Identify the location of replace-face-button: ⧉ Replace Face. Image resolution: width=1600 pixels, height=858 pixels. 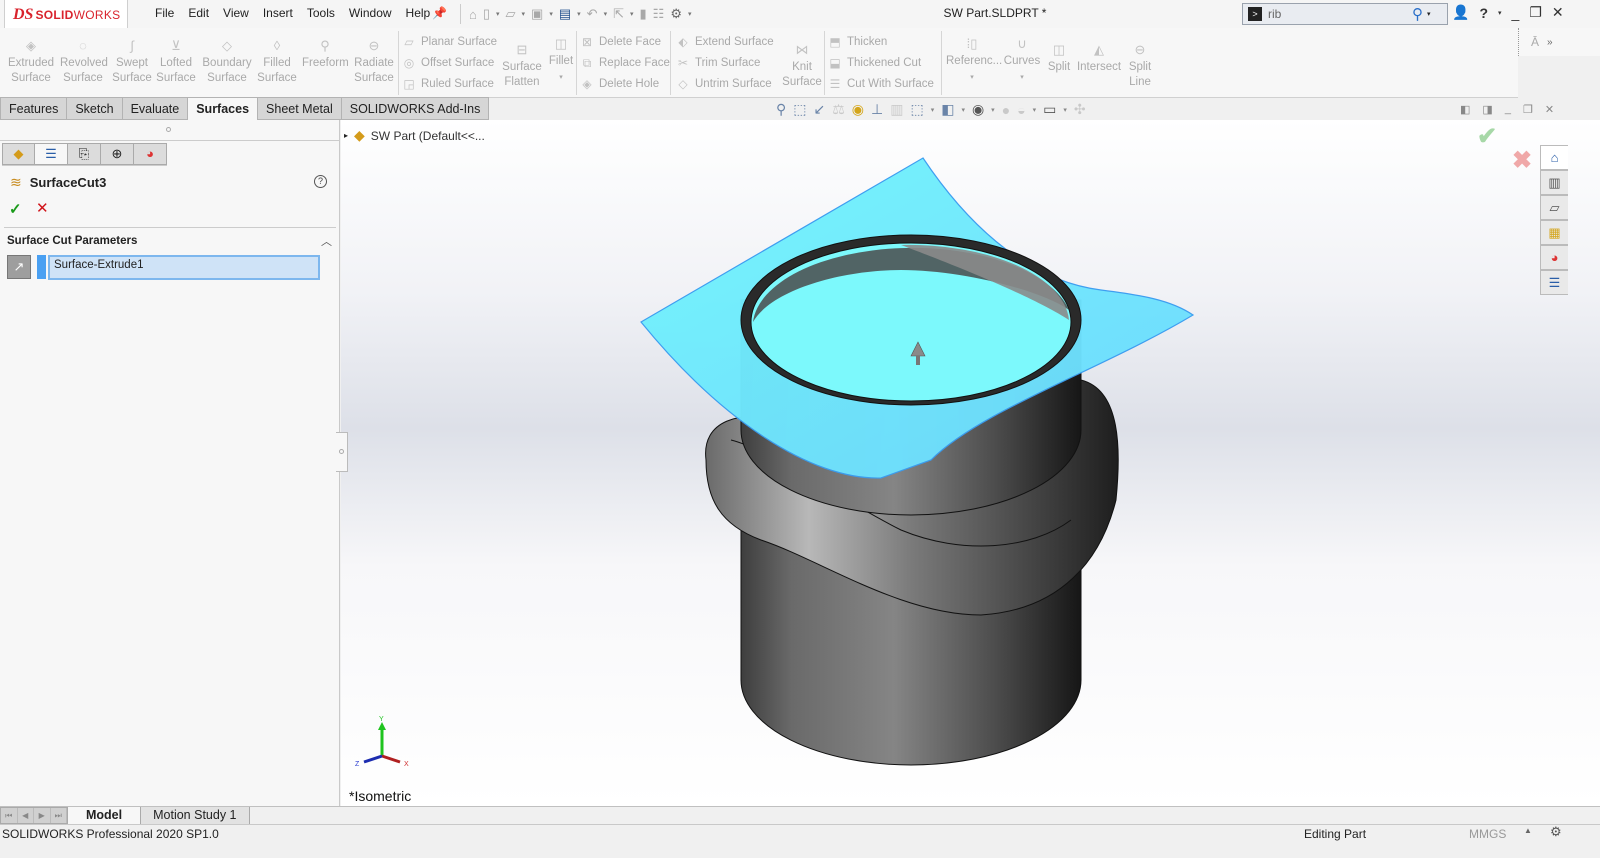
(625, 62).